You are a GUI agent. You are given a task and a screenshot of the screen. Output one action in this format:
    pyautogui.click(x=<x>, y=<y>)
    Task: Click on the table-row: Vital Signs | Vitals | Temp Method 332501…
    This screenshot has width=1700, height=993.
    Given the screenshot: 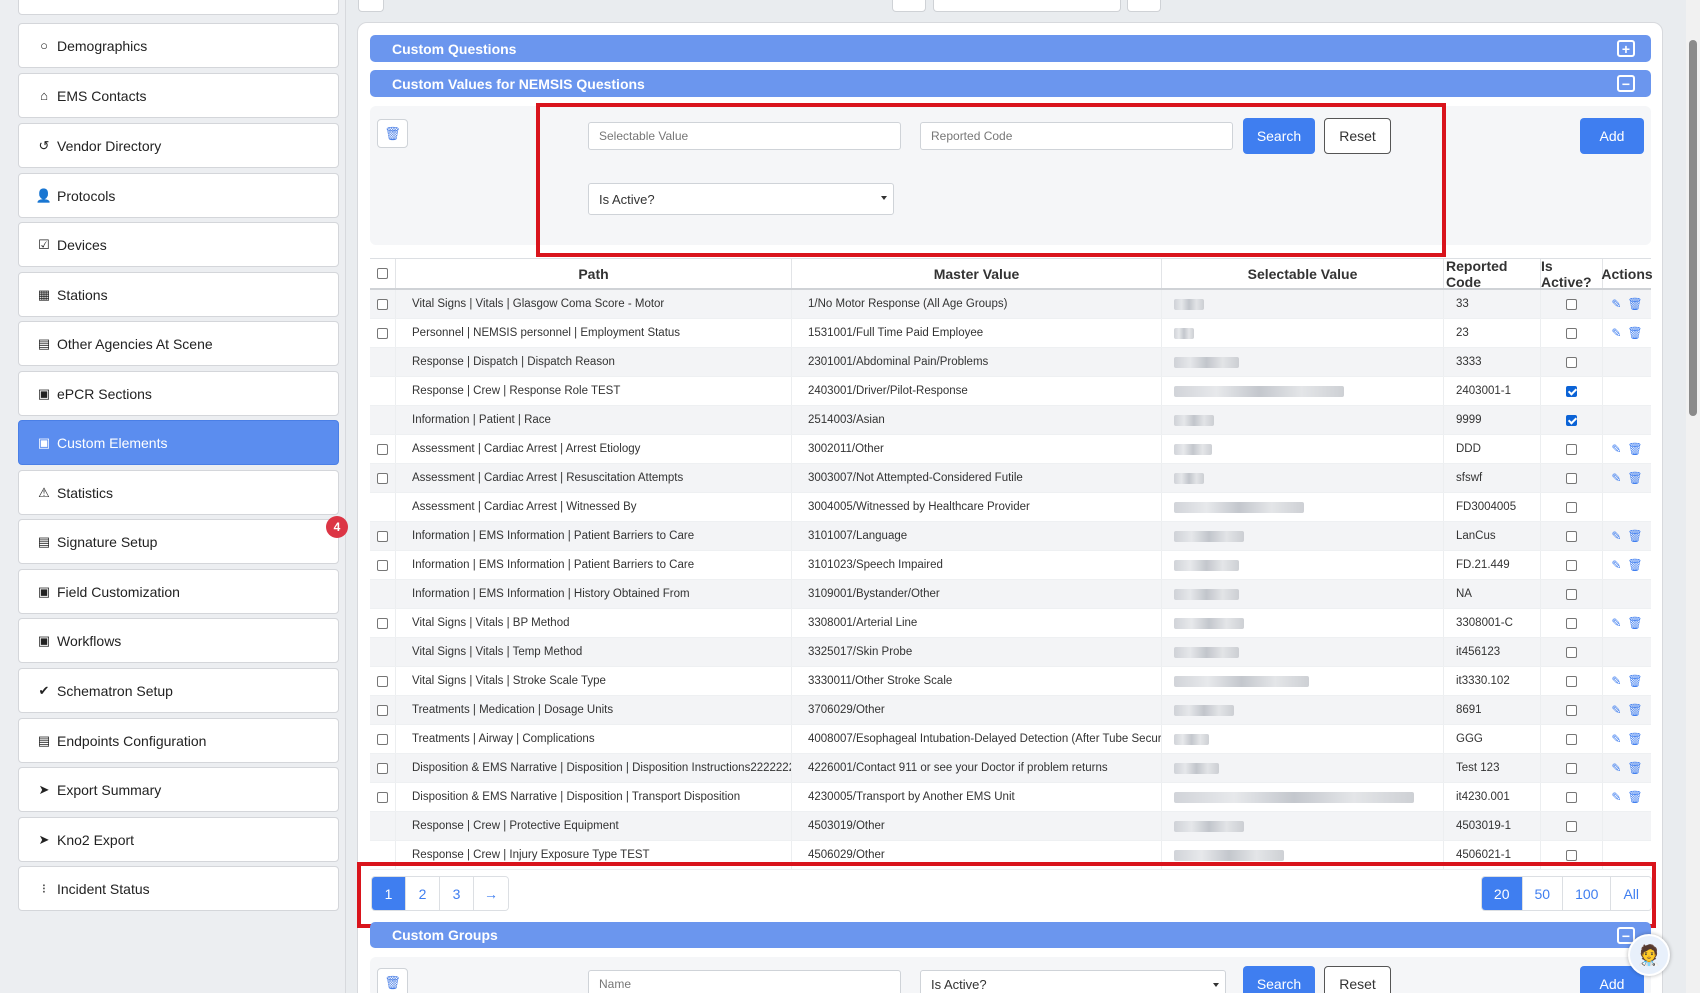 What is the action you would take?
    pyautogui.click(x=1010, y=652)
    